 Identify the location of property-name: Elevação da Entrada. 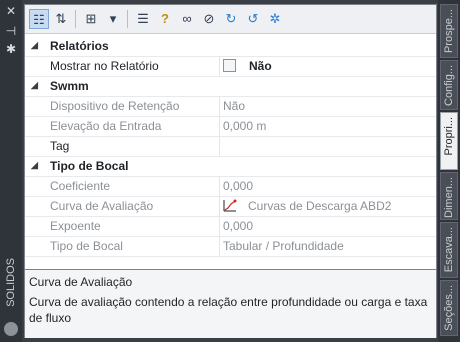
(106, 126).